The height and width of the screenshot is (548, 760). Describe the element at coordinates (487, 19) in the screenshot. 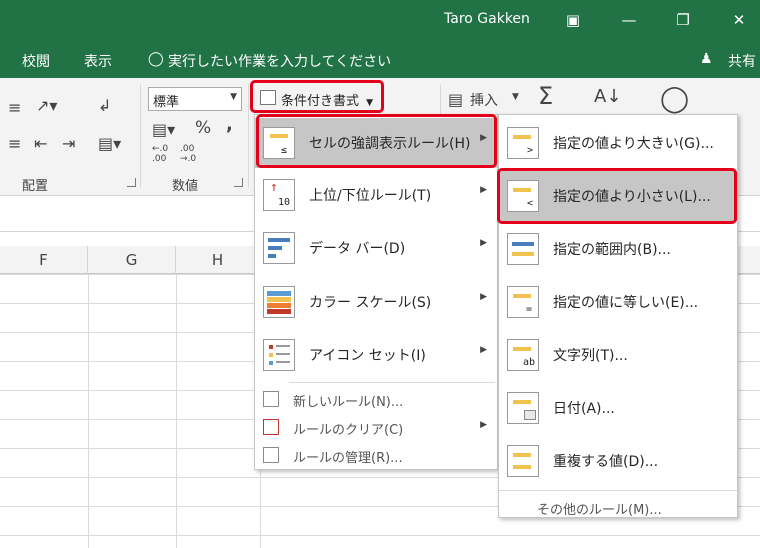

I see `user-name: Taro Gakken` at that location.